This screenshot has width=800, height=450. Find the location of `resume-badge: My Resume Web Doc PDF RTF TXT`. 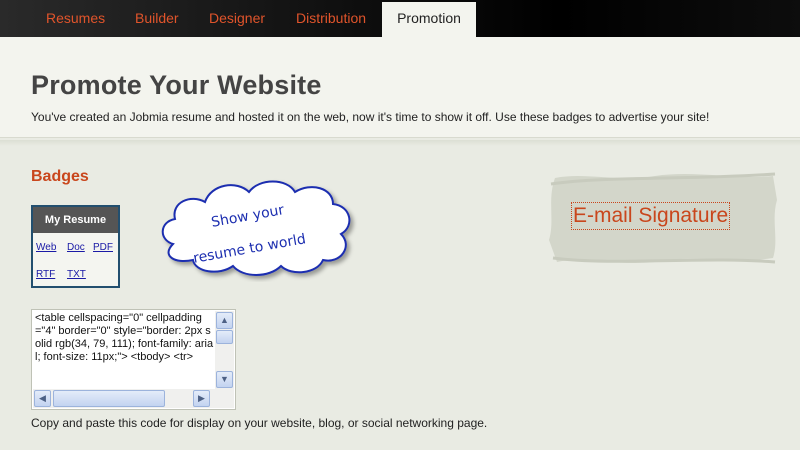

resume-badge: My Resume Web Doc PDF RTF TXT is located at coordinates (75, 246).